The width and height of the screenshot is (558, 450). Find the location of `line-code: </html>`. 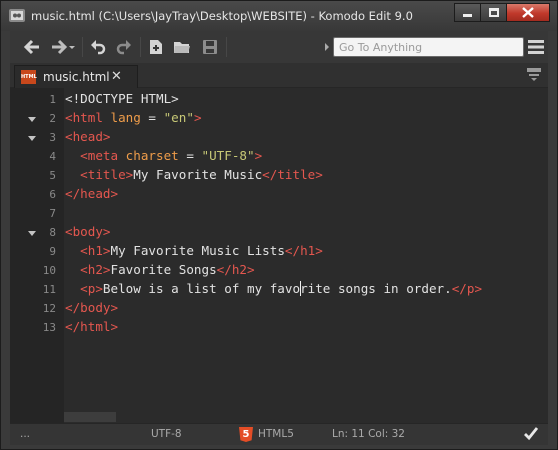

line-code: </html> is located at coordinates (91, 326).